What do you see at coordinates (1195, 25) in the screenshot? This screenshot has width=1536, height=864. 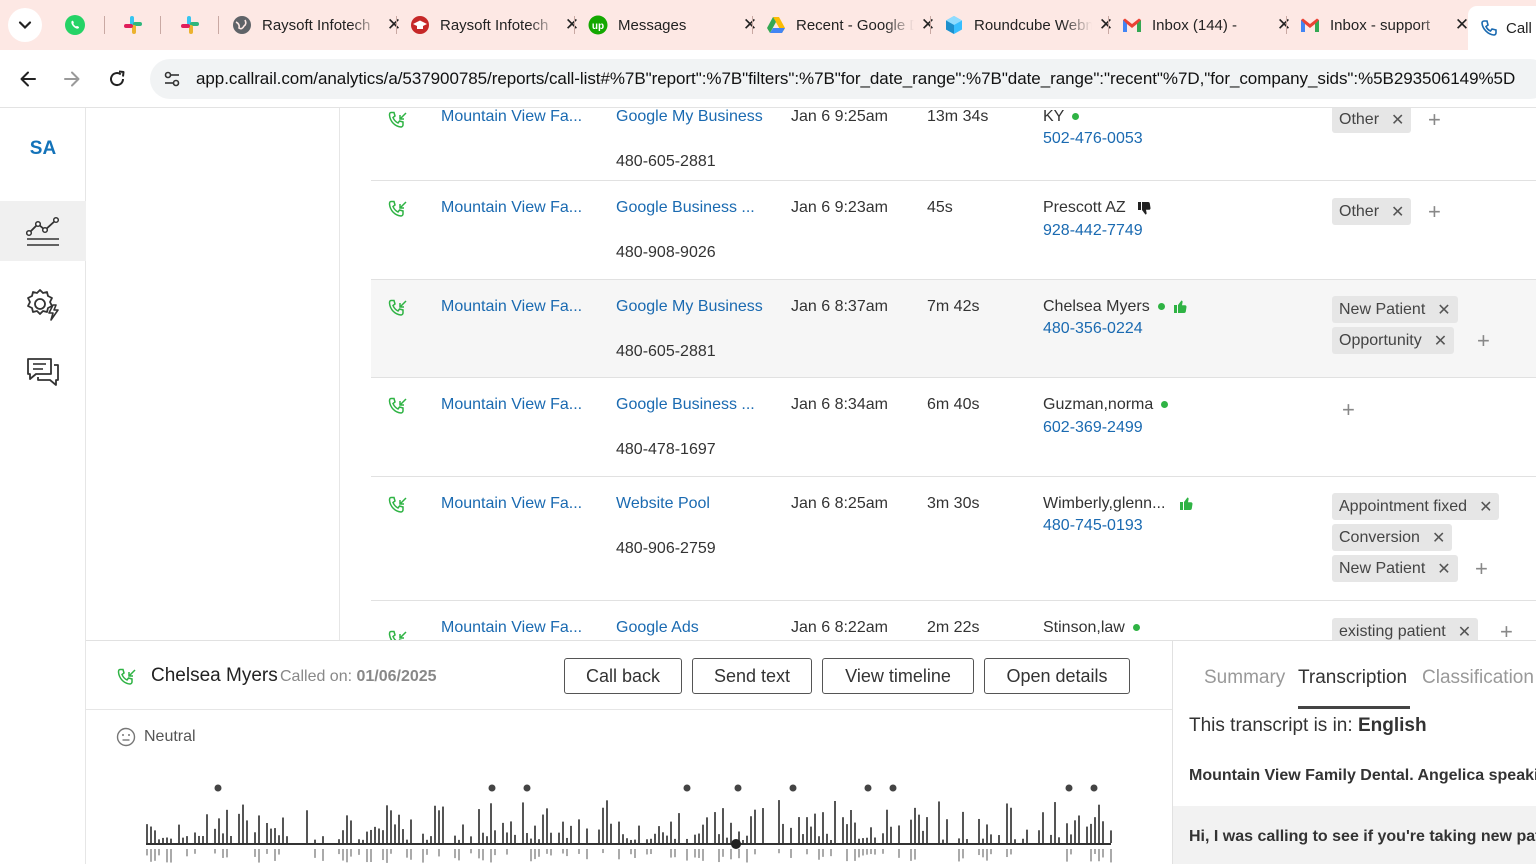 I see `tab-title: Inbox (144) -` at bounding box center [1195, 25].